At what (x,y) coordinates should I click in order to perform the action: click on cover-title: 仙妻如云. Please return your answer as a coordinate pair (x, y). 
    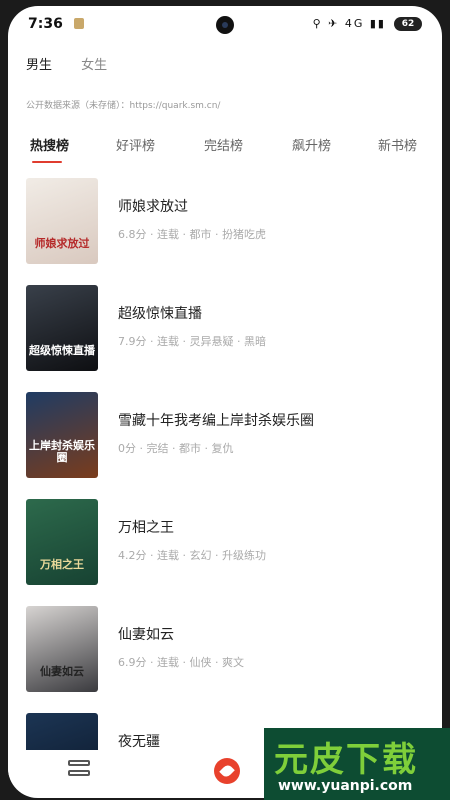
    Looking at the image, I should click on (62, 671).